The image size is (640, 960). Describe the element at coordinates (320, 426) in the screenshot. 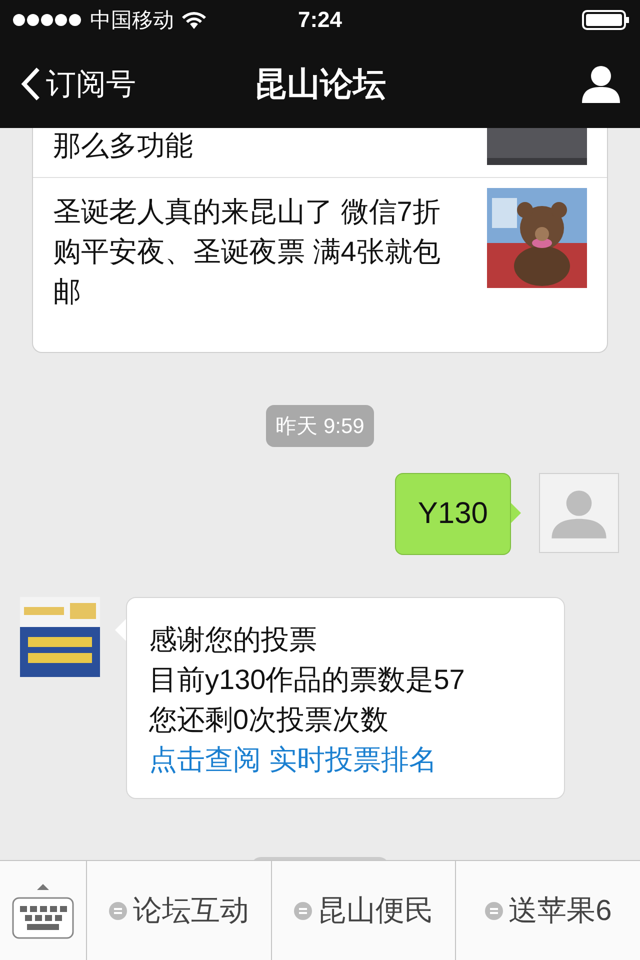

I see `timestamp: 昨天 9:59` at that location.